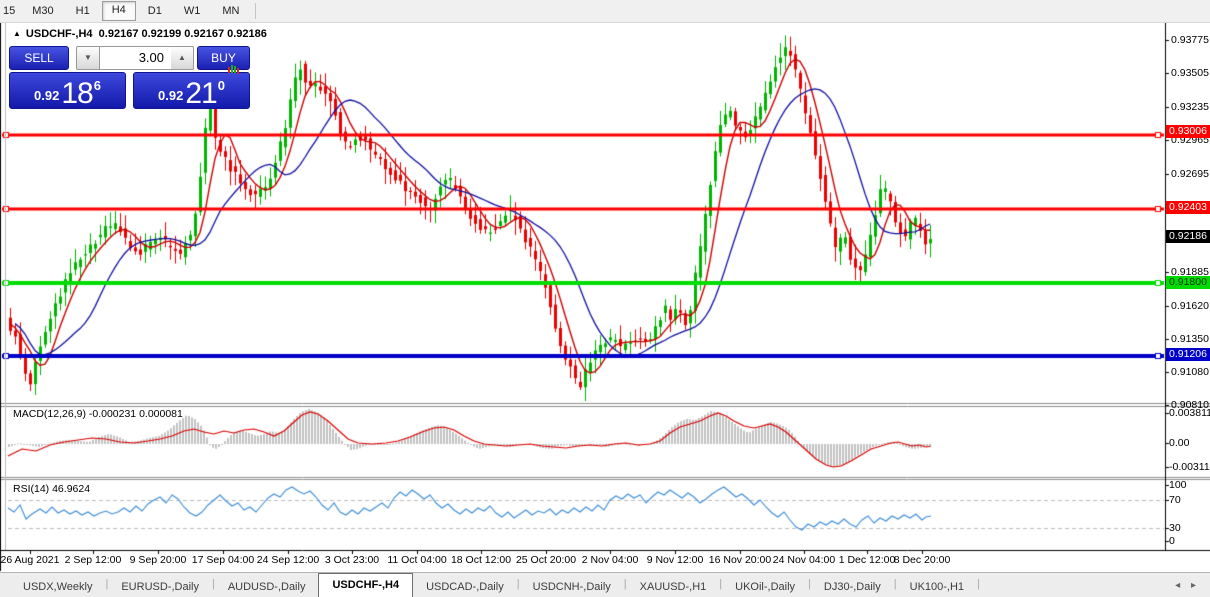 This screenshot has height=597, width=1210. I want to click on price-tag-091206: 0.91206, so click(1188, 354).